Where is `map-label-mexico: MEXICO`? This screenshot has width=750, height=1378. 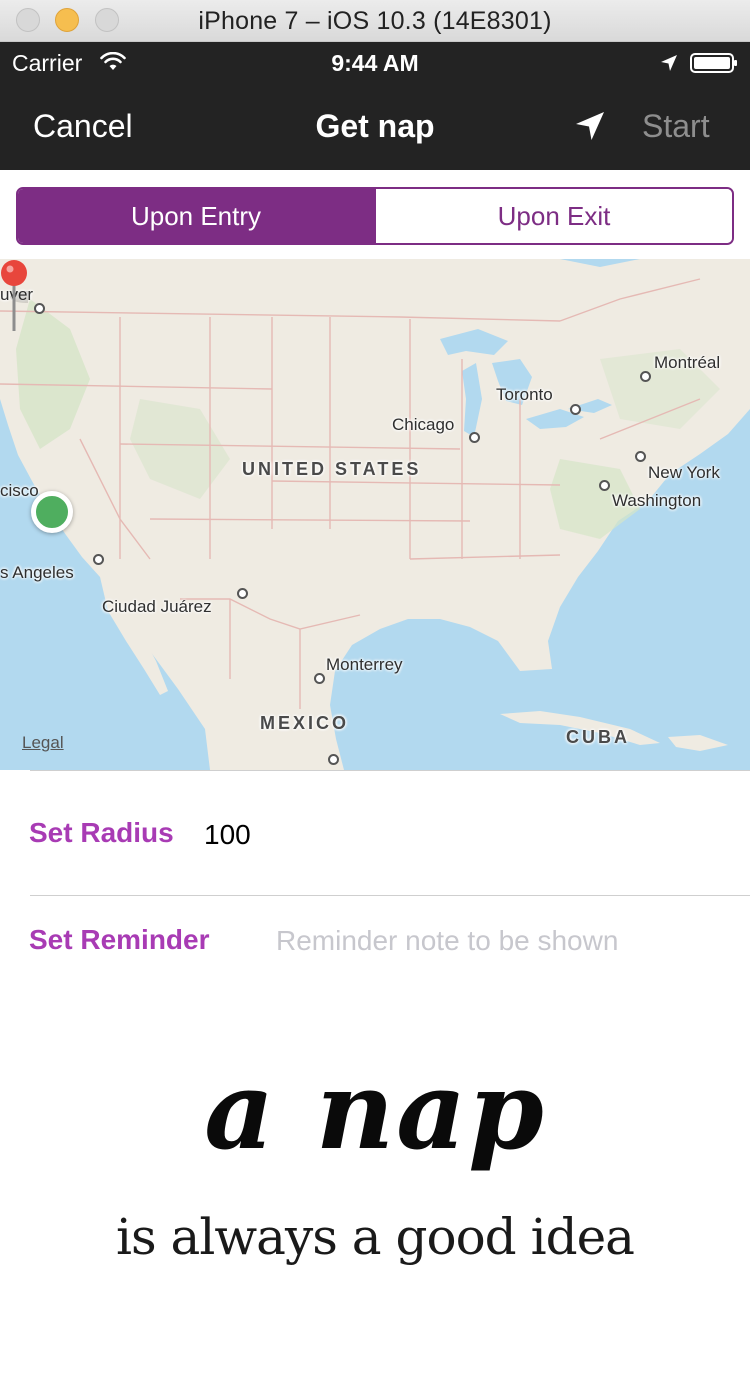 map-label-mexico: MEXICO is located at coordinates (305, 723).